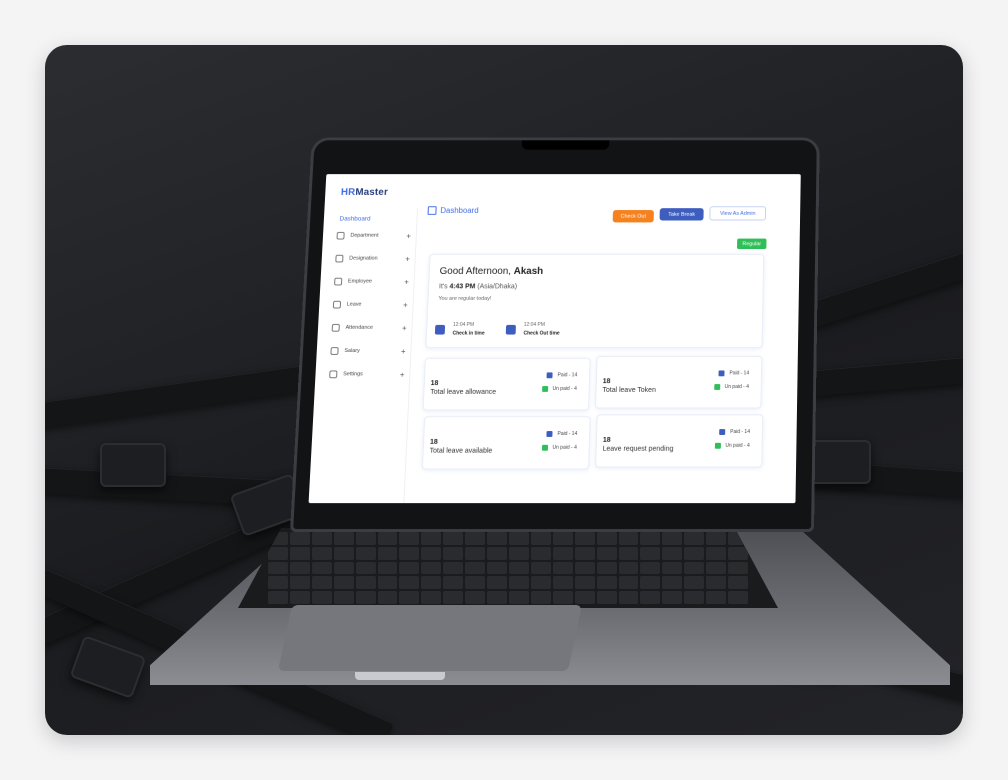  What do you see at coordinates (461, 451) in the screenshot?
I see `stat-label: Total leave available` at bounding box center [461, 451].